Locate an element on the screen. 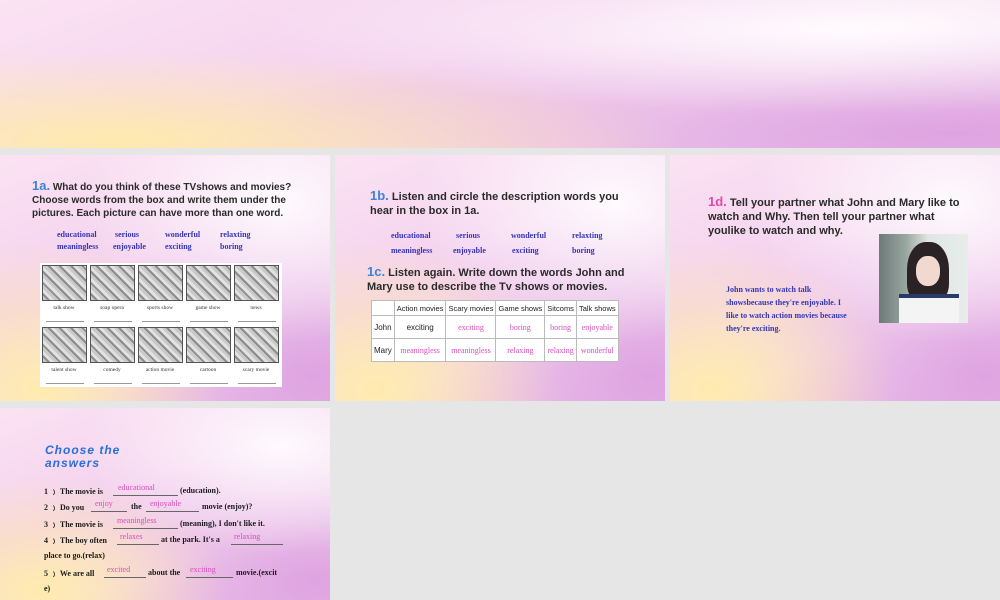 Image resolution: width=1000 pixels, height=600 pixels. item-text: (education). is located at coordinates (200, 490).